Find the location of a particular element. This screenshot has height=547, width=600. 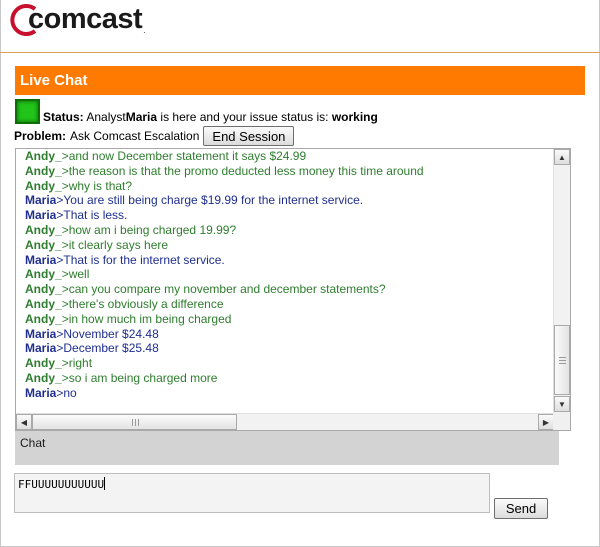

message-text: >how am i being charged 19.99? is located at coordinates (149, 229).